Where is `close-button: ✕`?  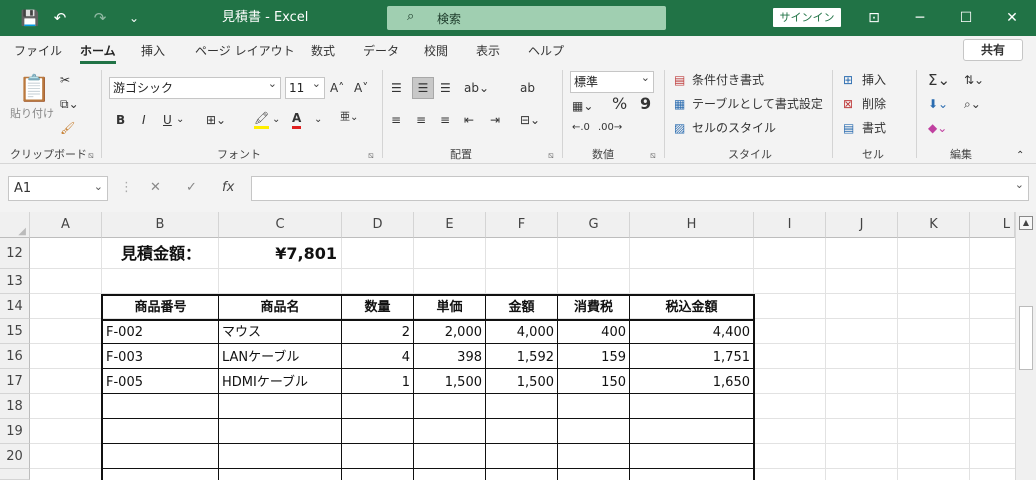
close-button: ✕ is located at coordinates (1012, 18).